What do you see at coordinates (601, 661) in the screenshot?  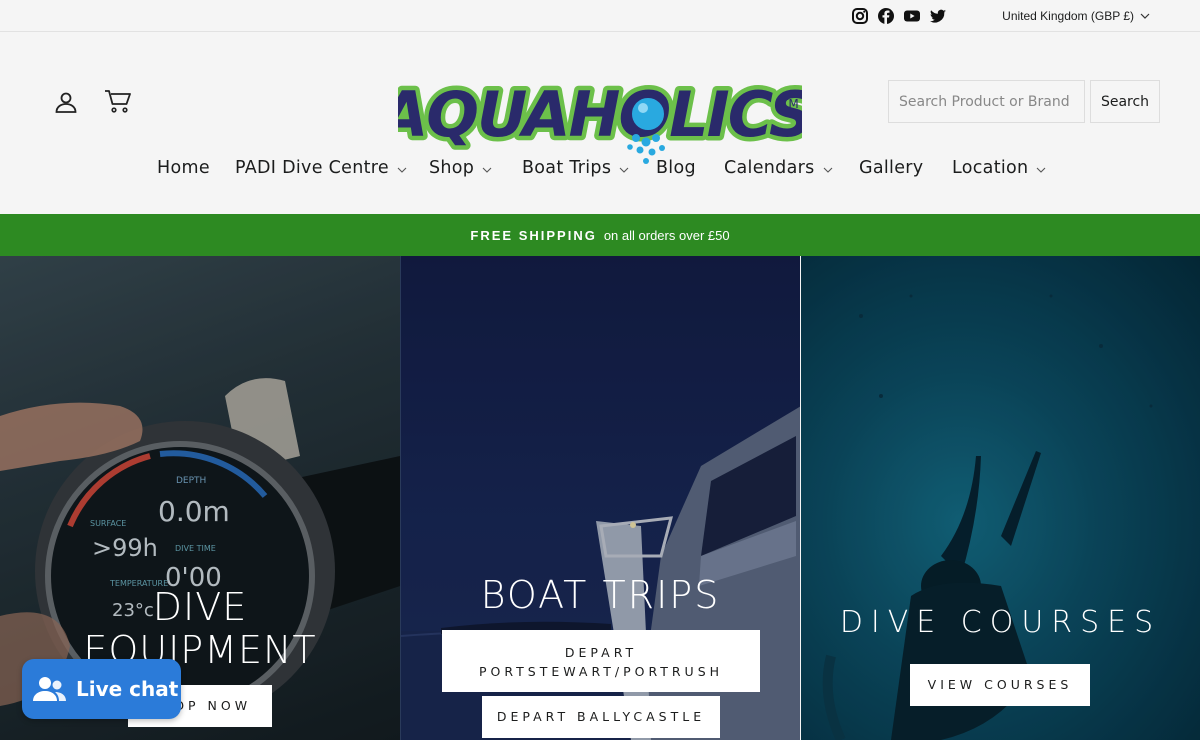 I see `depart-portstewart-portrush-button: DEPART PORTSTEWART/PORTRUSH` at bounding box center [601, 661].